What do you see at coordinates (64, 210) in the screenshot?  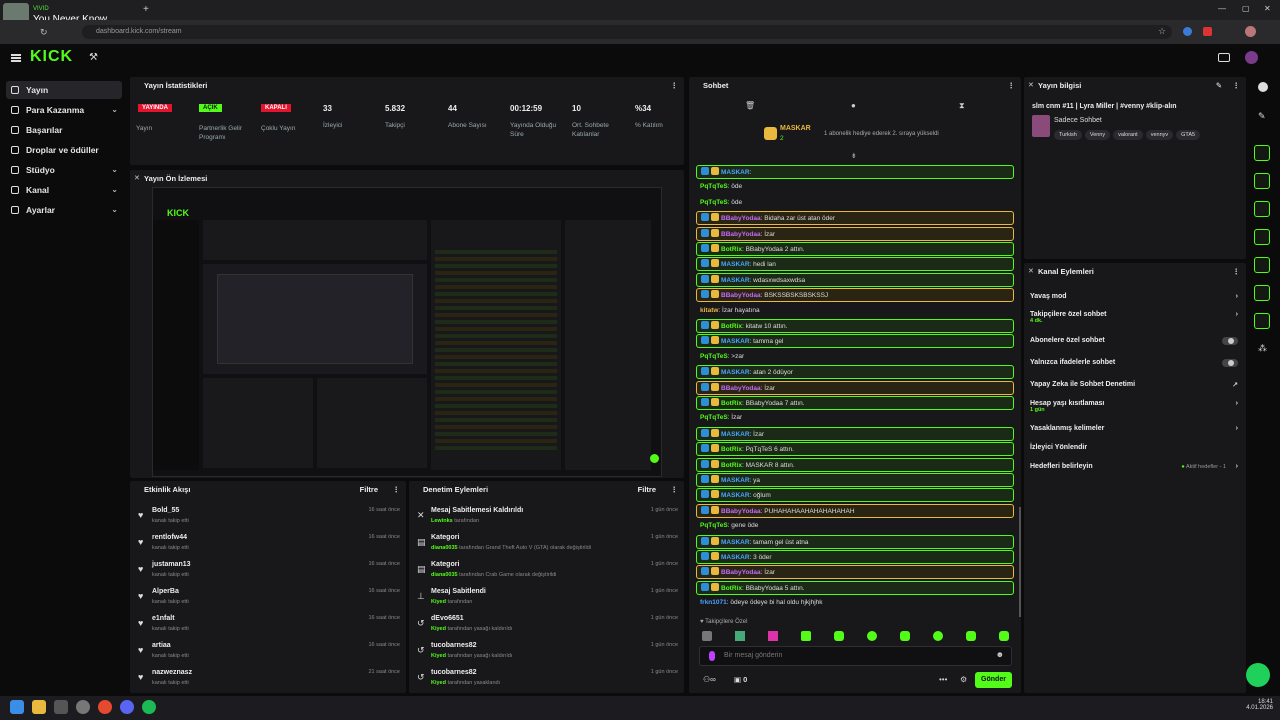 I see `sidebar-item-ayarlar: Ayarlar ⌄` at bounding box center [64, 210].